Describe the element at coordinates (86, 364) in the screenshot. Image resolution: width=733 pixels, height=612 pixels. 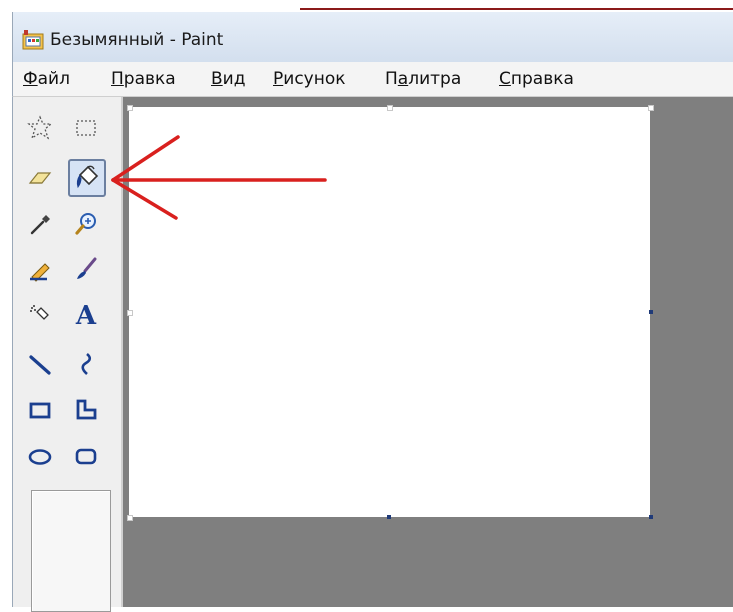
I see `curve-icon` at that location.